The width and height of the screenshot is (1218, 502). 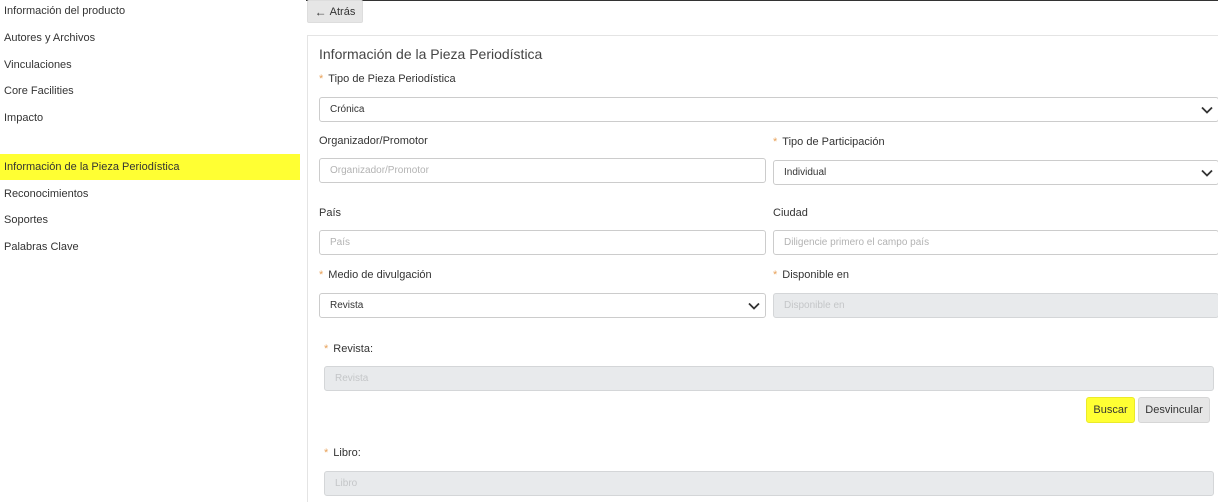 I want to click on sidebar-item-autores-archivos: Autores y Archivos, so click(x=150, y=38).